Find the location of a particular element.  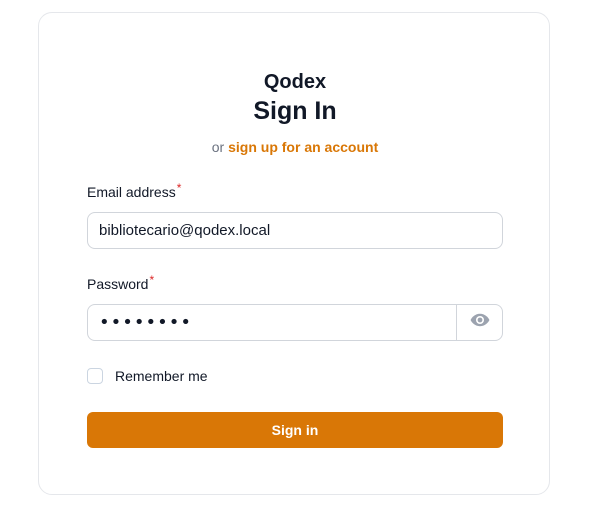

brand-name: Qodex is located at coordinates (295, 82).